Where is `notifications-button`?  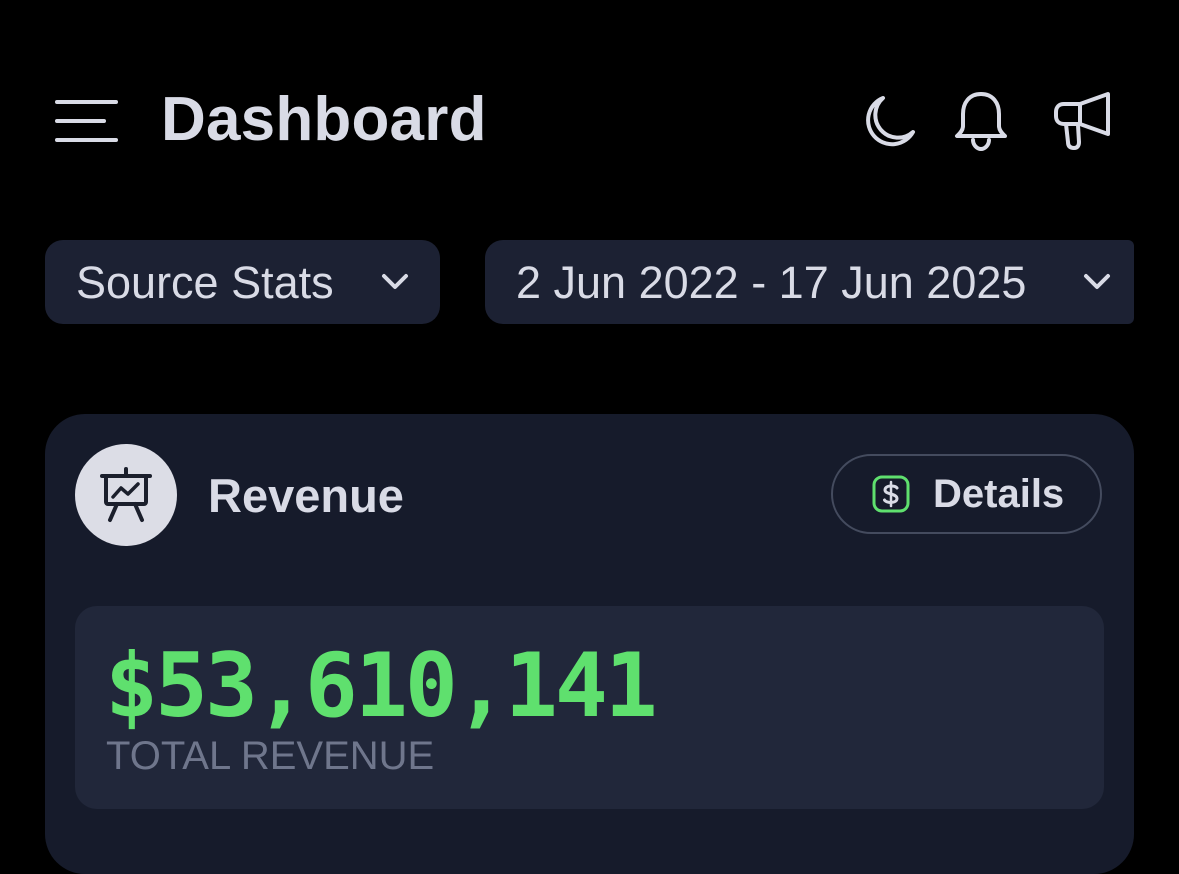
notifications-button is located at coordinates (981, 121).